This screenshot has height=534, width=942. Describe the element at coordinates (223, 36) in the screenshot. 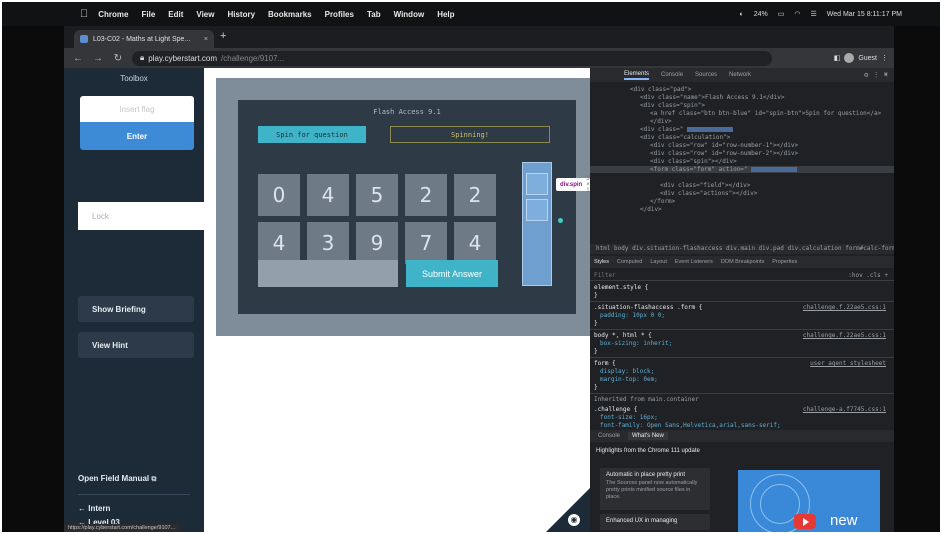

I see `new-tab-icon: +` at that location.